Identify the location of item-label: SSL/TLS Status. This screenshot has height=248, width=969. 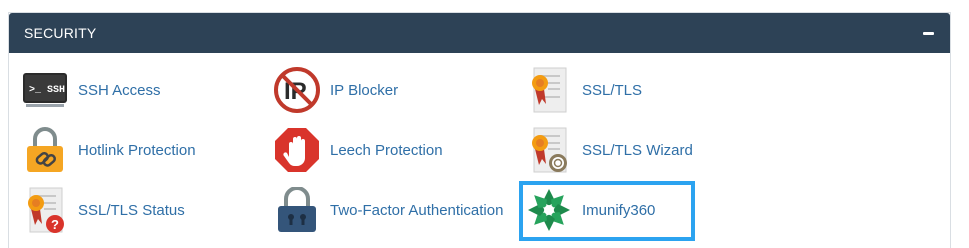
(131, 210).